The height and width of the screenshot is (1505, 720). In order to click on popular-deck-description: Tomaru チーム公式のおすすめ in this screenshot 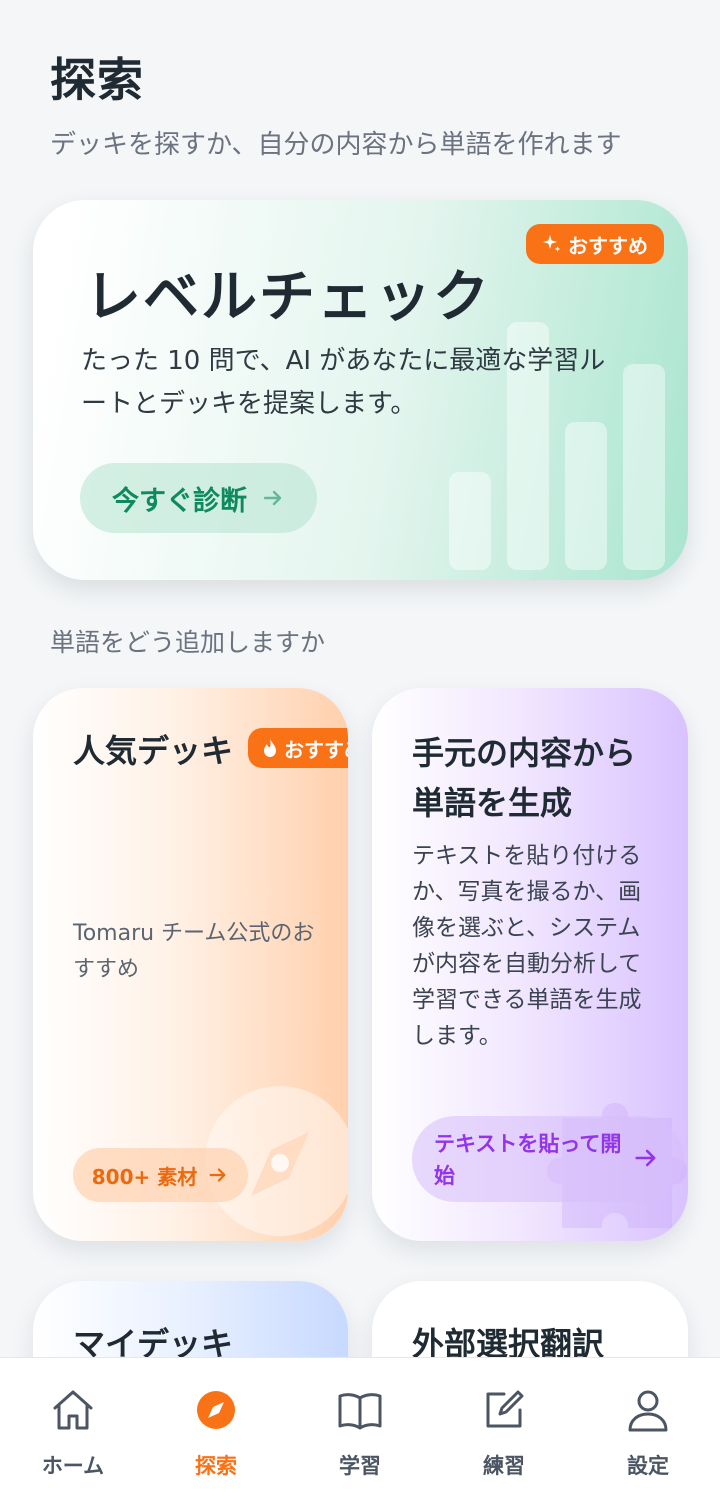, I will do `click(194, 951)`.